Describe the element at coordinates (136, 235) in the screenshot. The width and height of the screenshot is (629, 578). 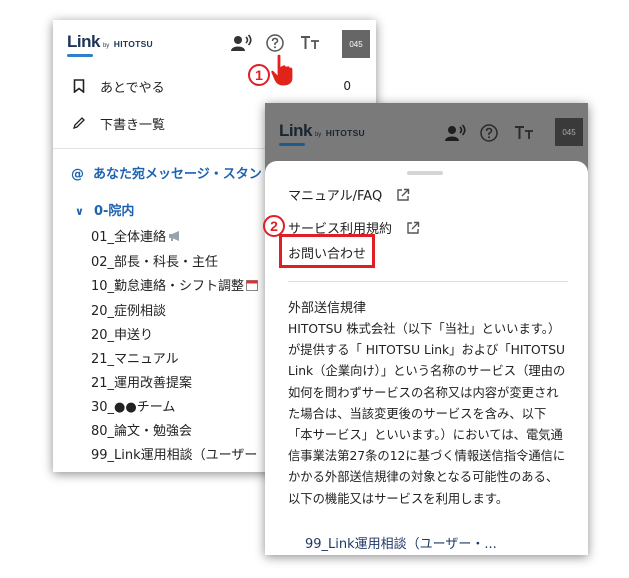
I see `channel-item: 01_全体連絡` at that location.